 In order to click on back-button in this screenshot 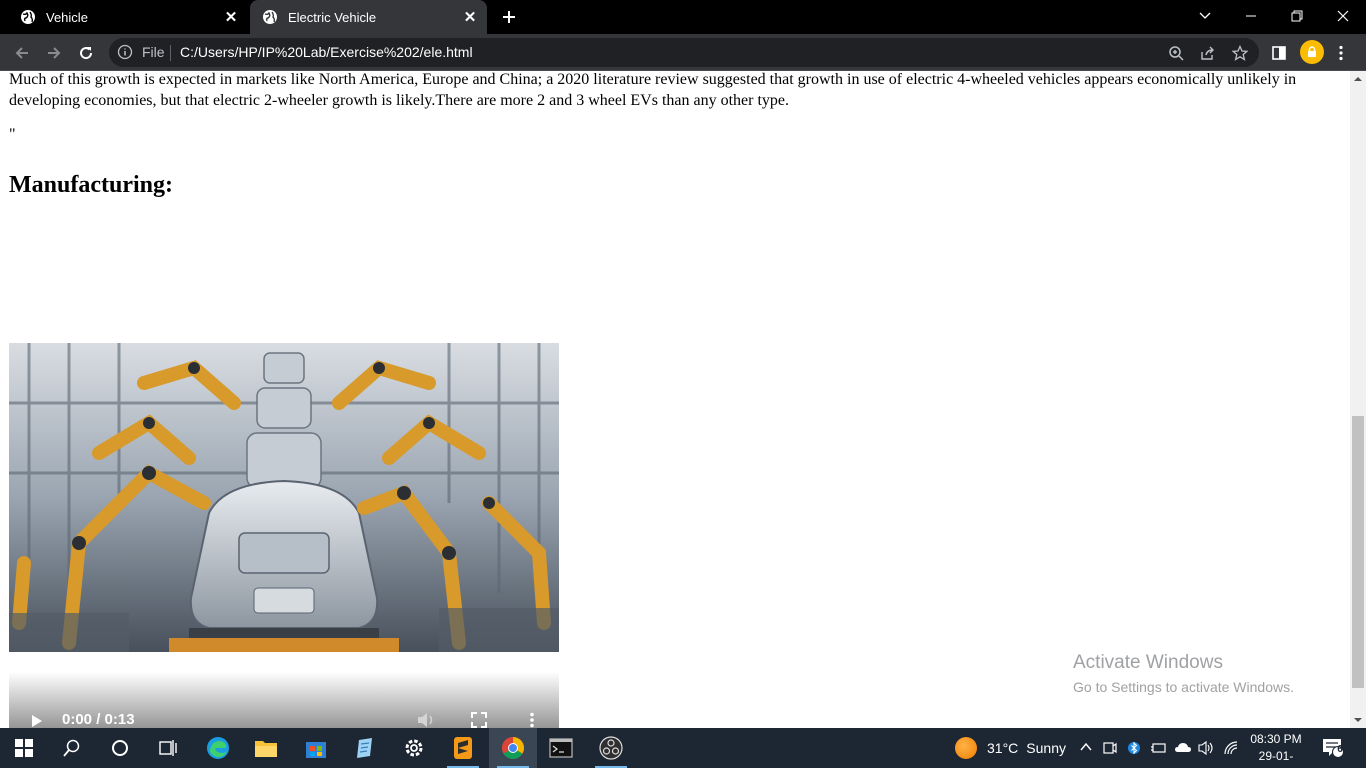, I will do `click(22, 53)`.